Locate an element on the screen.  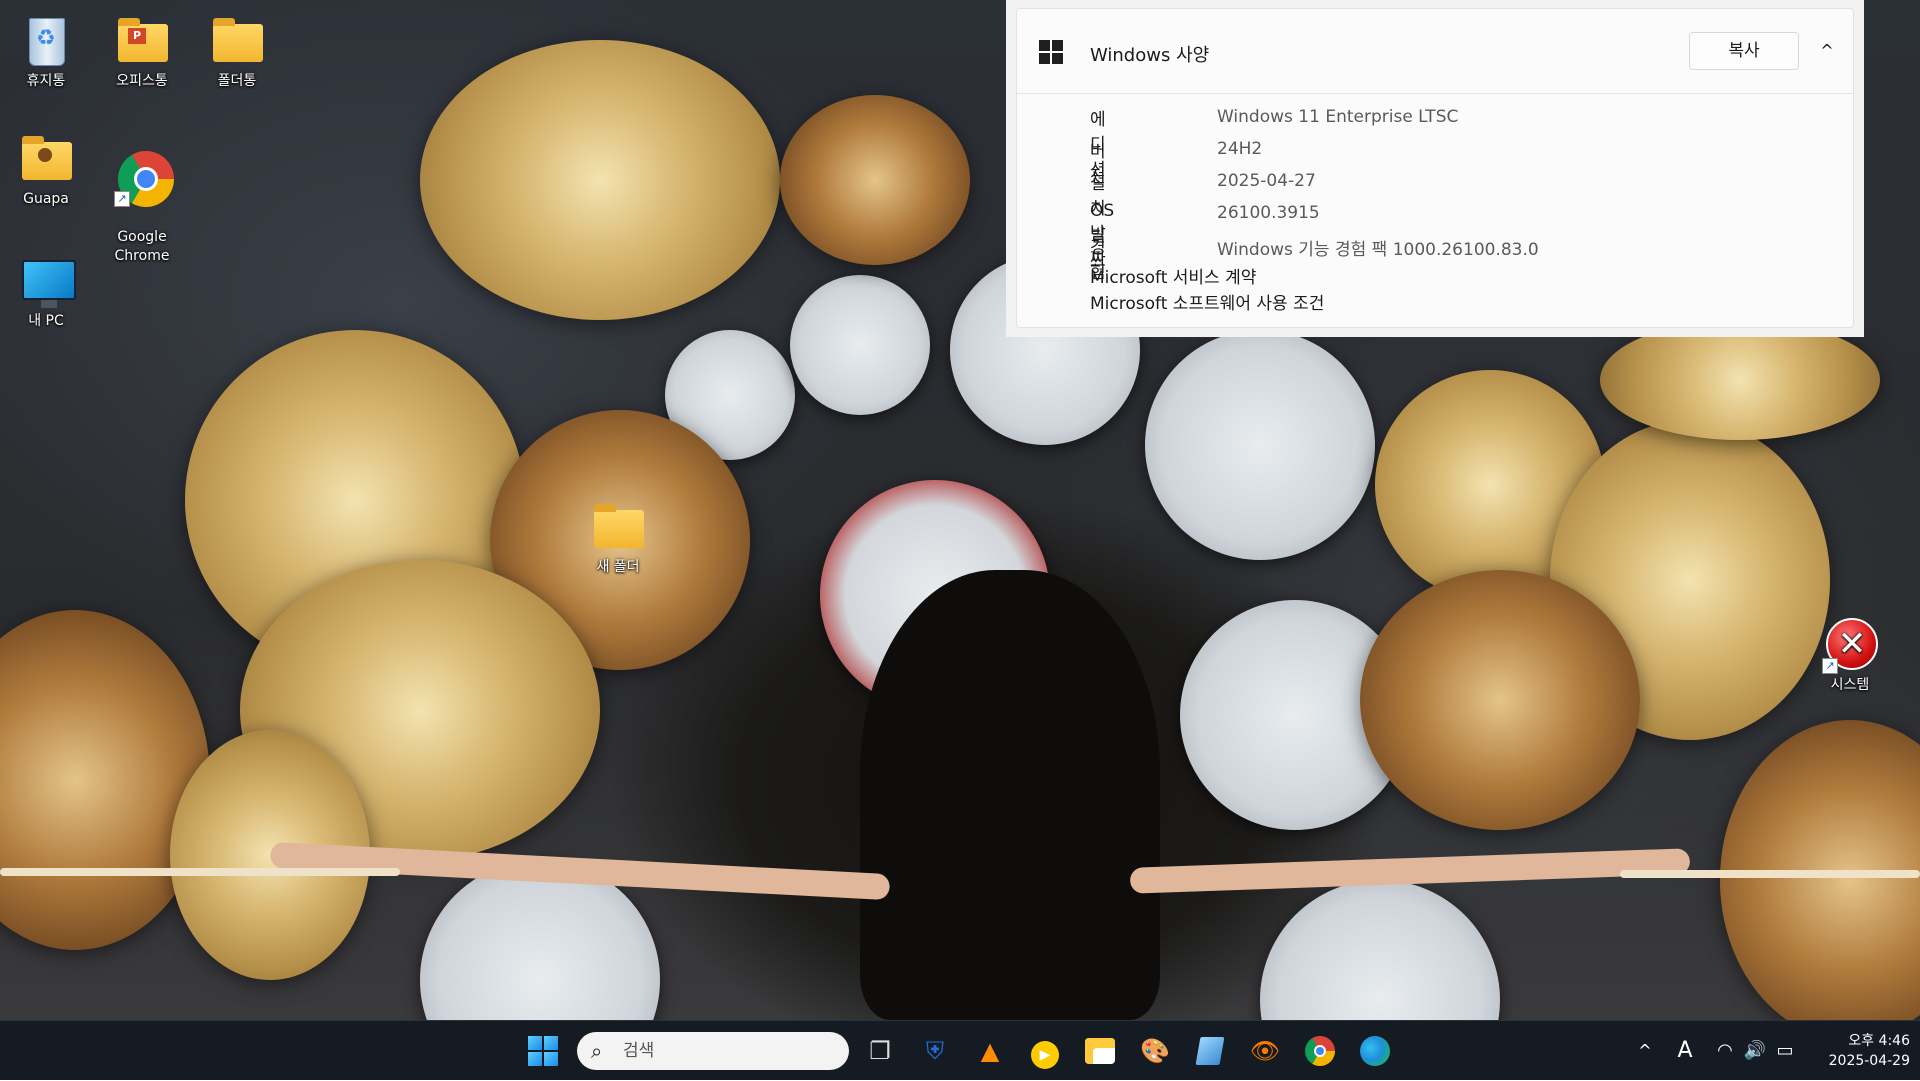
spec-value: 24H2 is located at coordinates (1240, 149).